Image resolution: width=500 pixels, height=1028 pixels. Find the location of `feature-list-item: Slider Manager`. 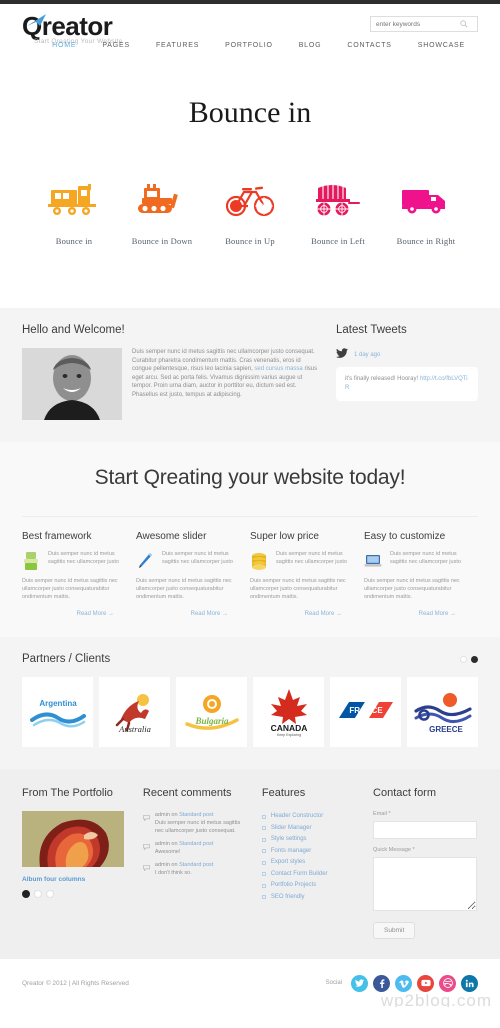

feature-list-item: Slider Manager is located at coordinates (310, 829).